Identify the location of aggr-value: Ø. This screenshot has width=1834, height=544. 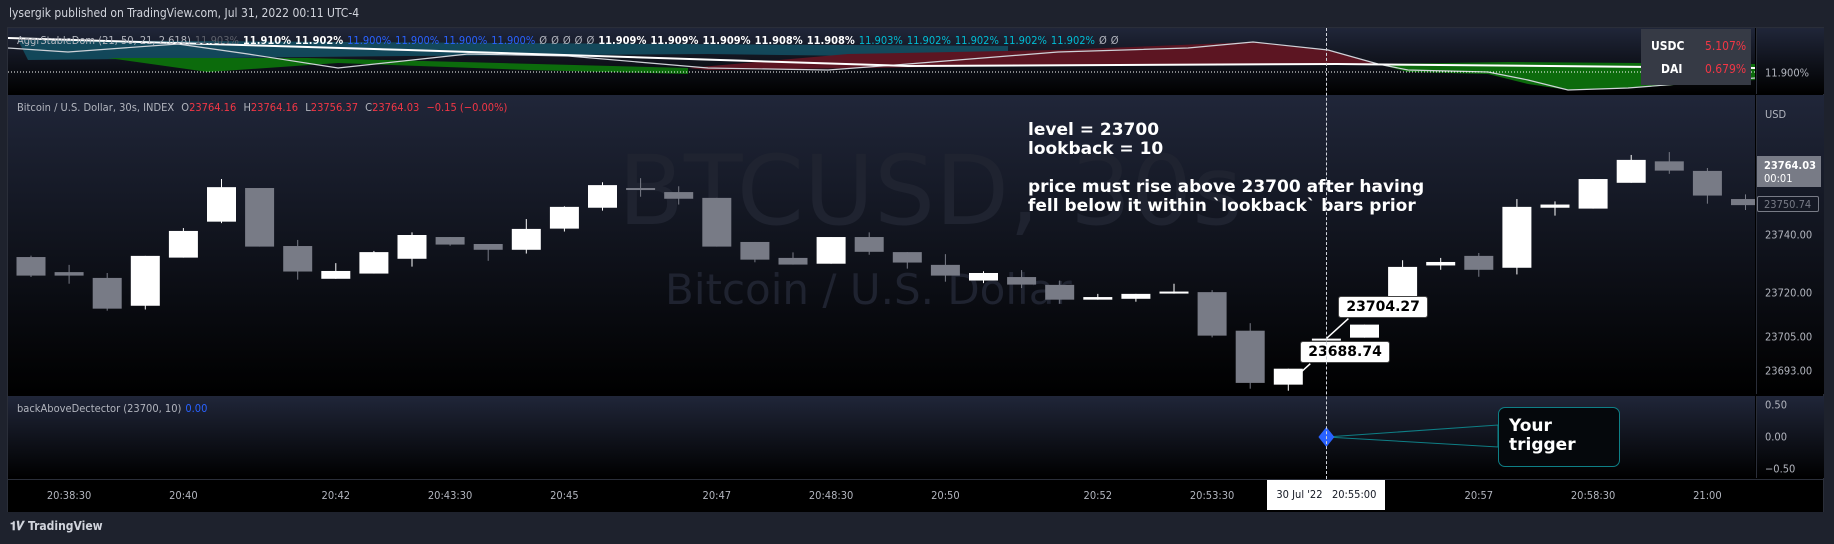
(1102, 40).